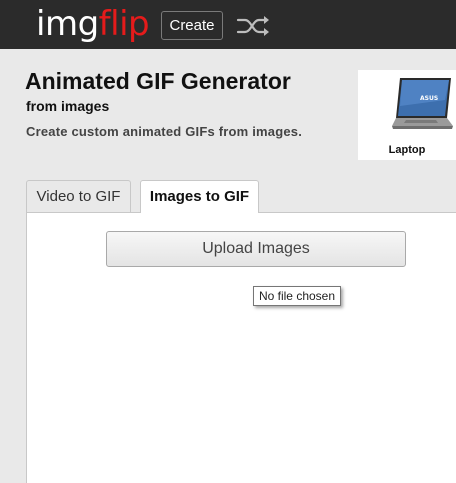 This screenshot has height=483, width=456. I want to click on logo-img-text: img, so click(67, 24).